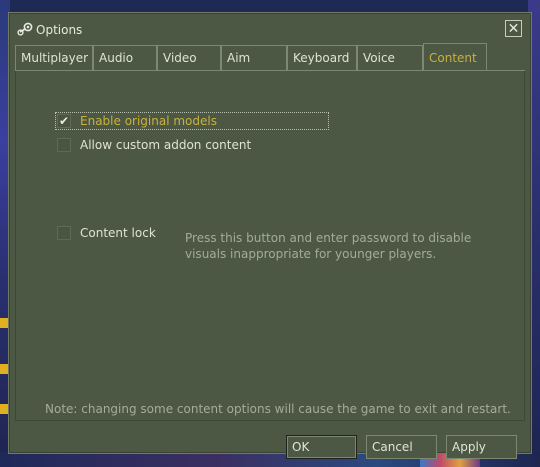  I want to click on allow-custom-addon-label: Allow custom addon content, so click(166, 145).